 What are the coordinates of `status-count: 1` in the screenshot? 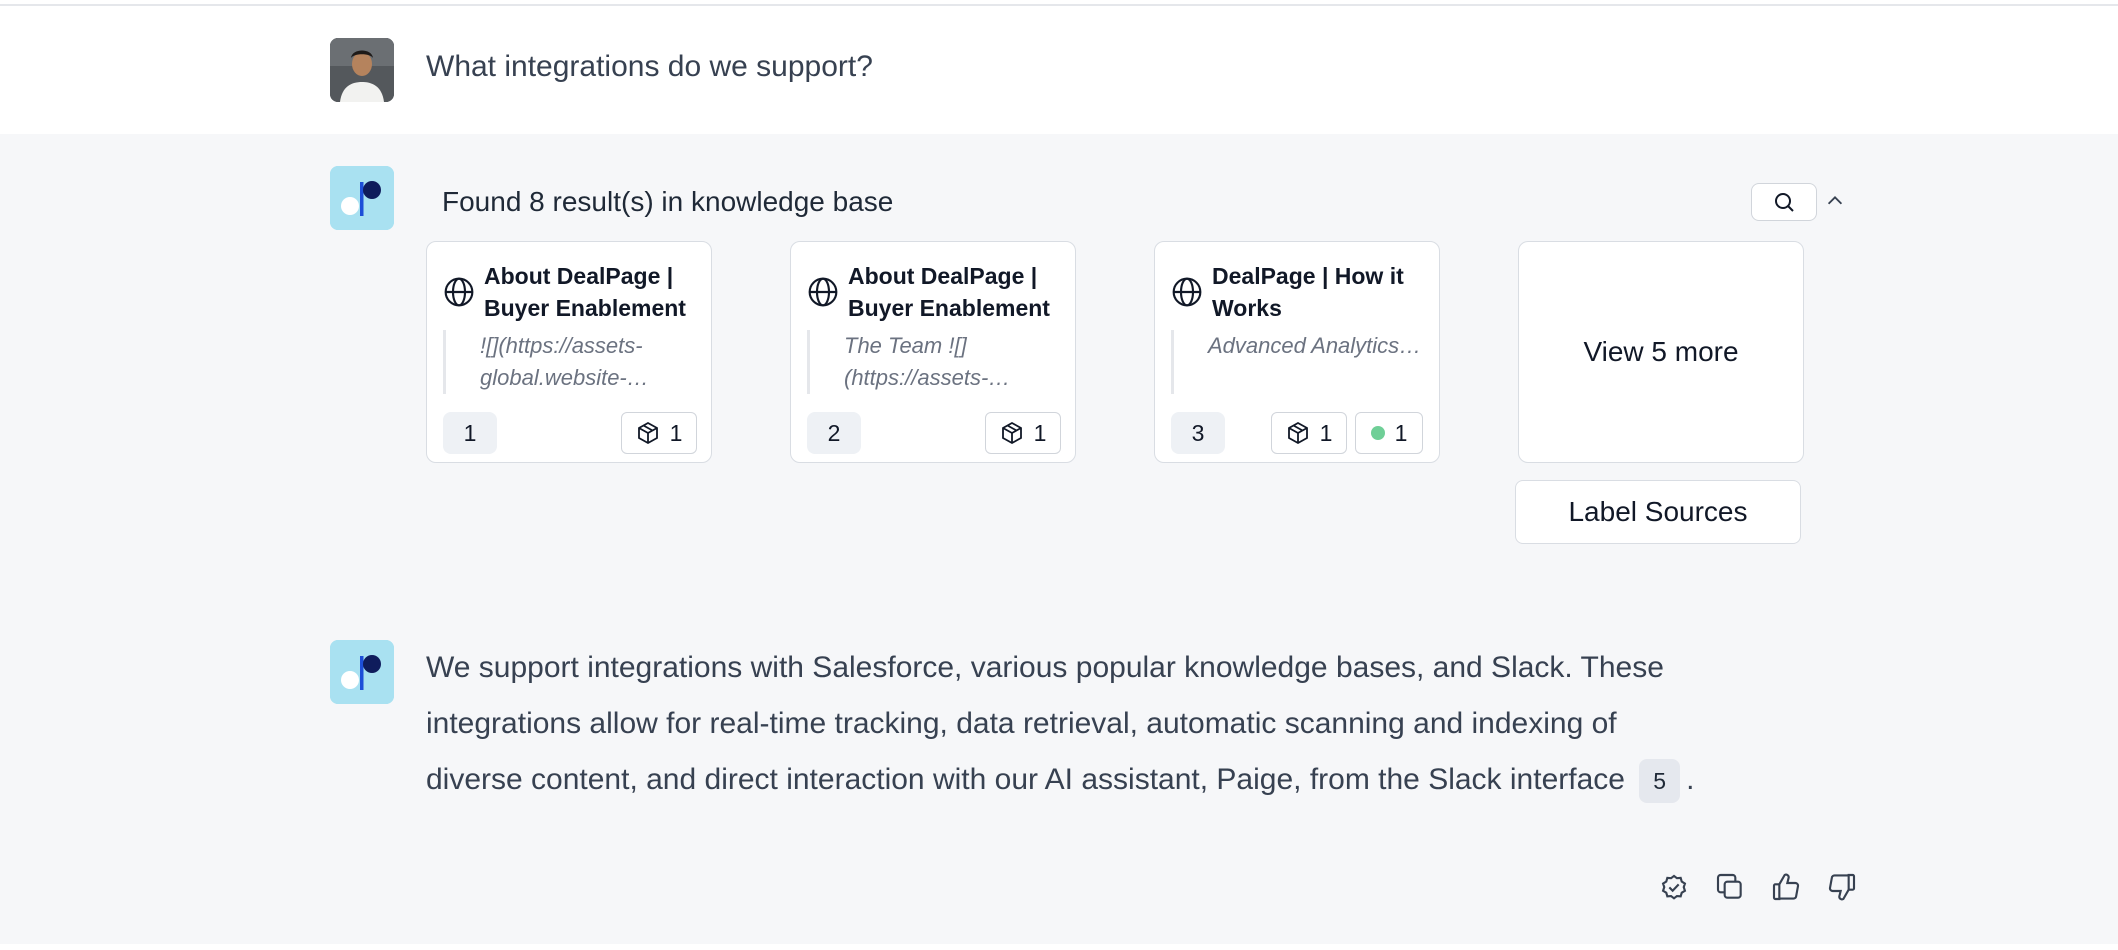 It's located at (1401, 432).